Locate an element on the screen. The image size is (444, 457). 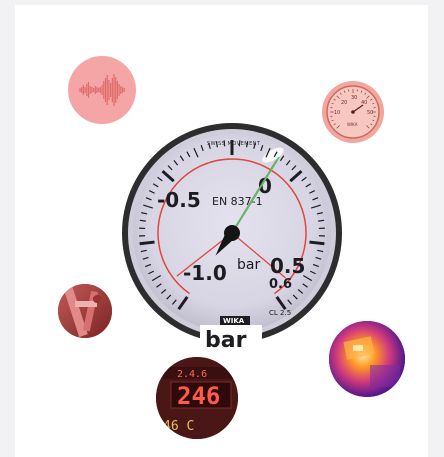
gauge-scale-label: -1.0 is located at coordinates (205, 273).